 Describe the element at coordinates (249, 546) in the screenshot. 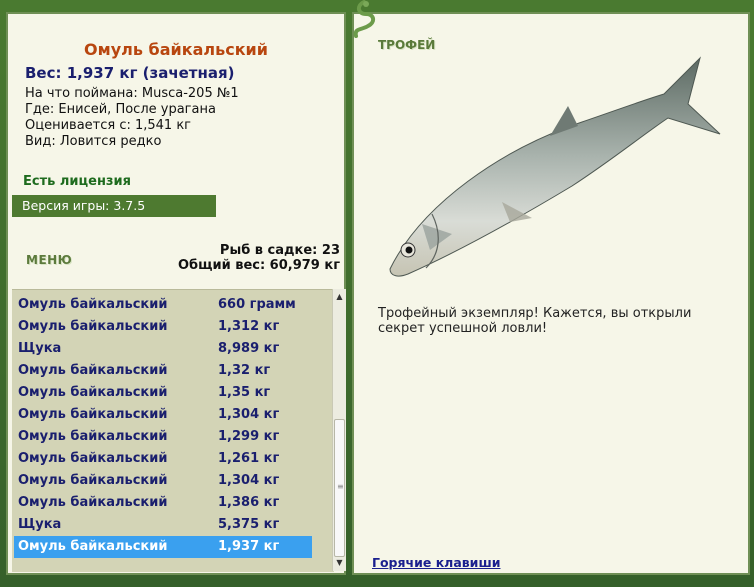

I see `fish-weight-cell: 1,937 кг` at that location.